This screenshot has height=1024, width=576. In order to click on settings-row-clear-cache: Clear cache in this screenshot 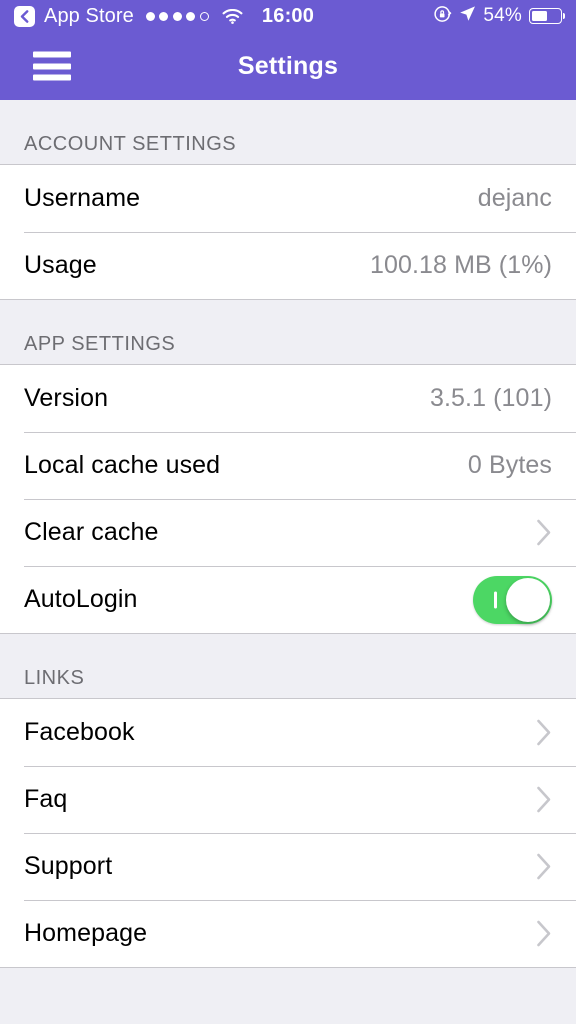, I will do `click(288, 532)`.